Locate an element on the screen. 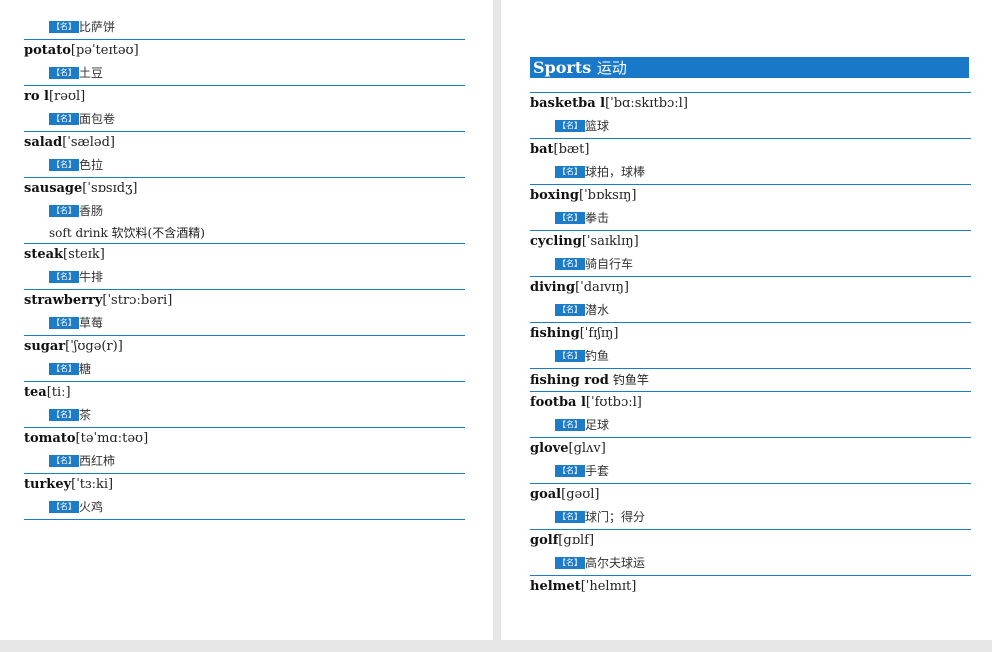 Image resolution: width=992 pixels, height=652 pixels. entry-phonetic: [ˈsaɪklɪŋ] is located at coordinates (610, 241).